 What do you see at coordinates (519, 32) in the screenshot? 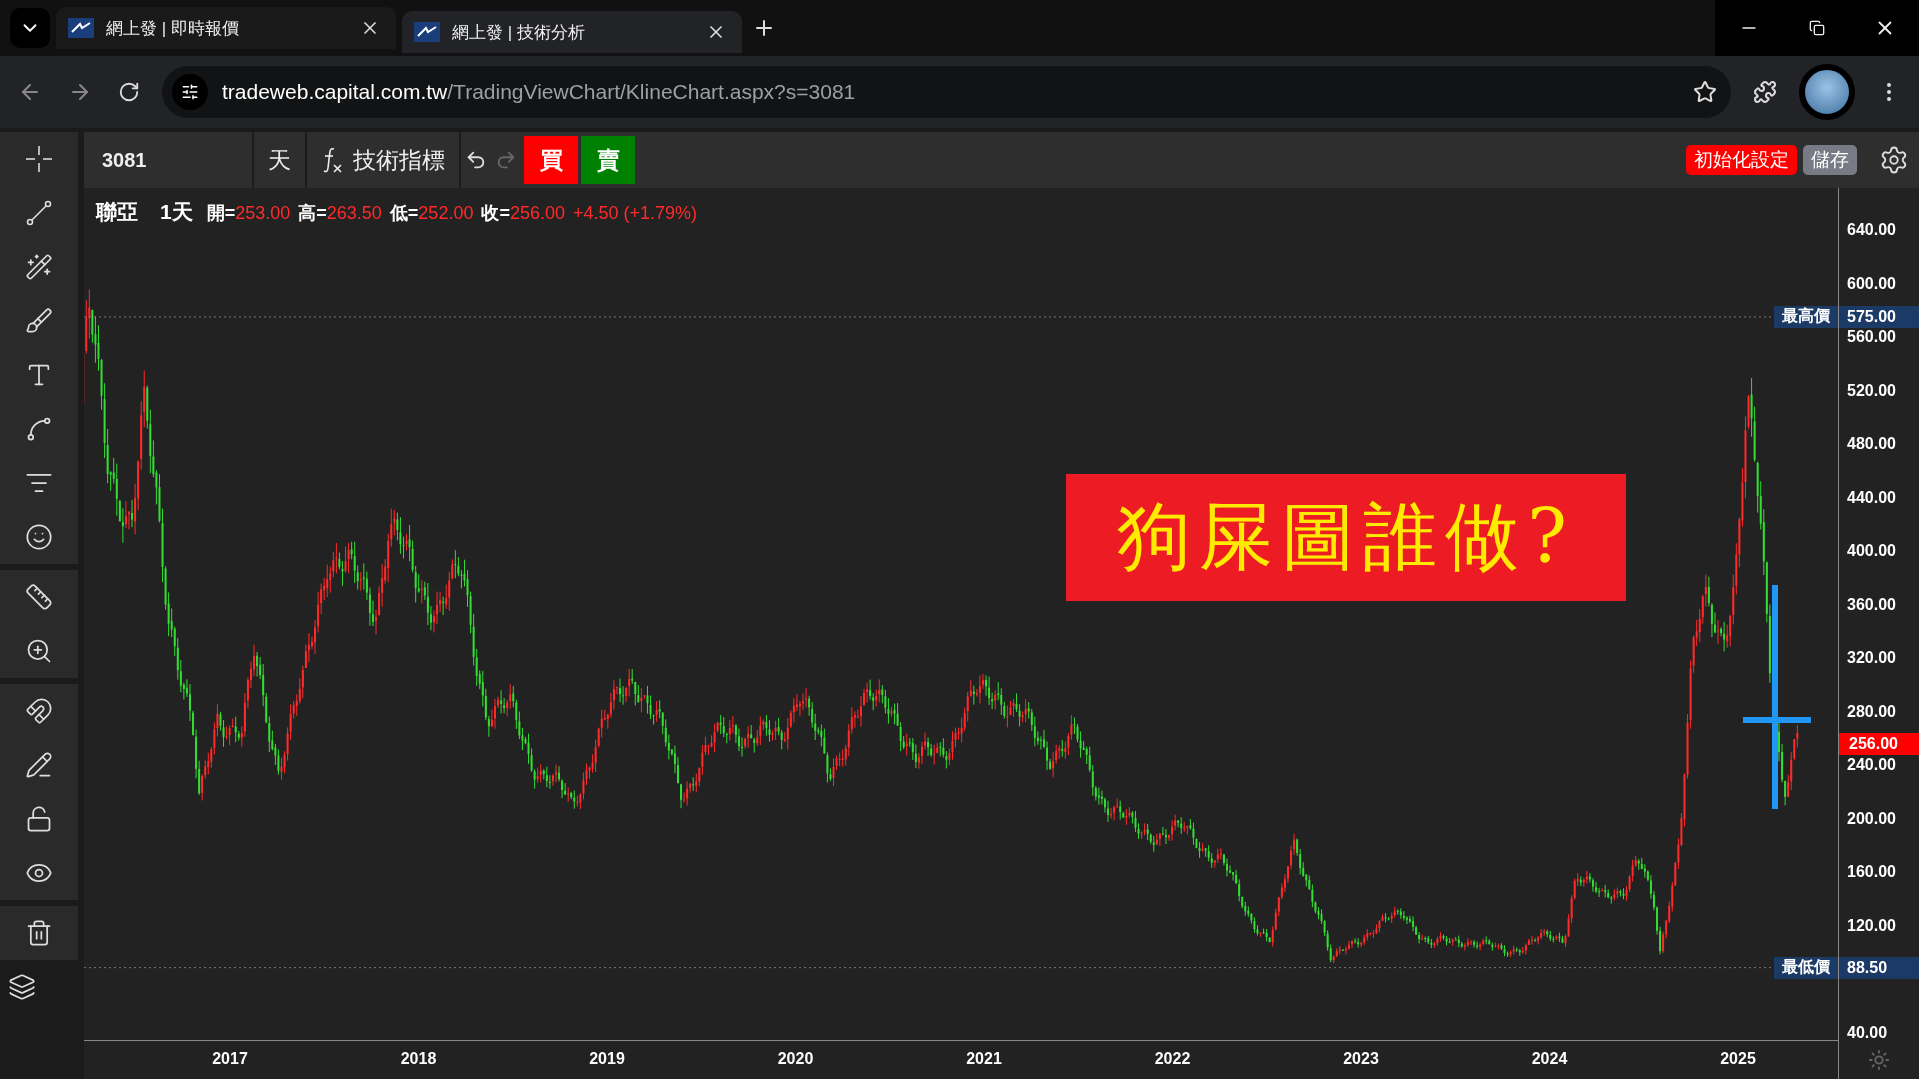
I see `tab-title: 網上發 | 技術分析` at bounding box center [519, 32].